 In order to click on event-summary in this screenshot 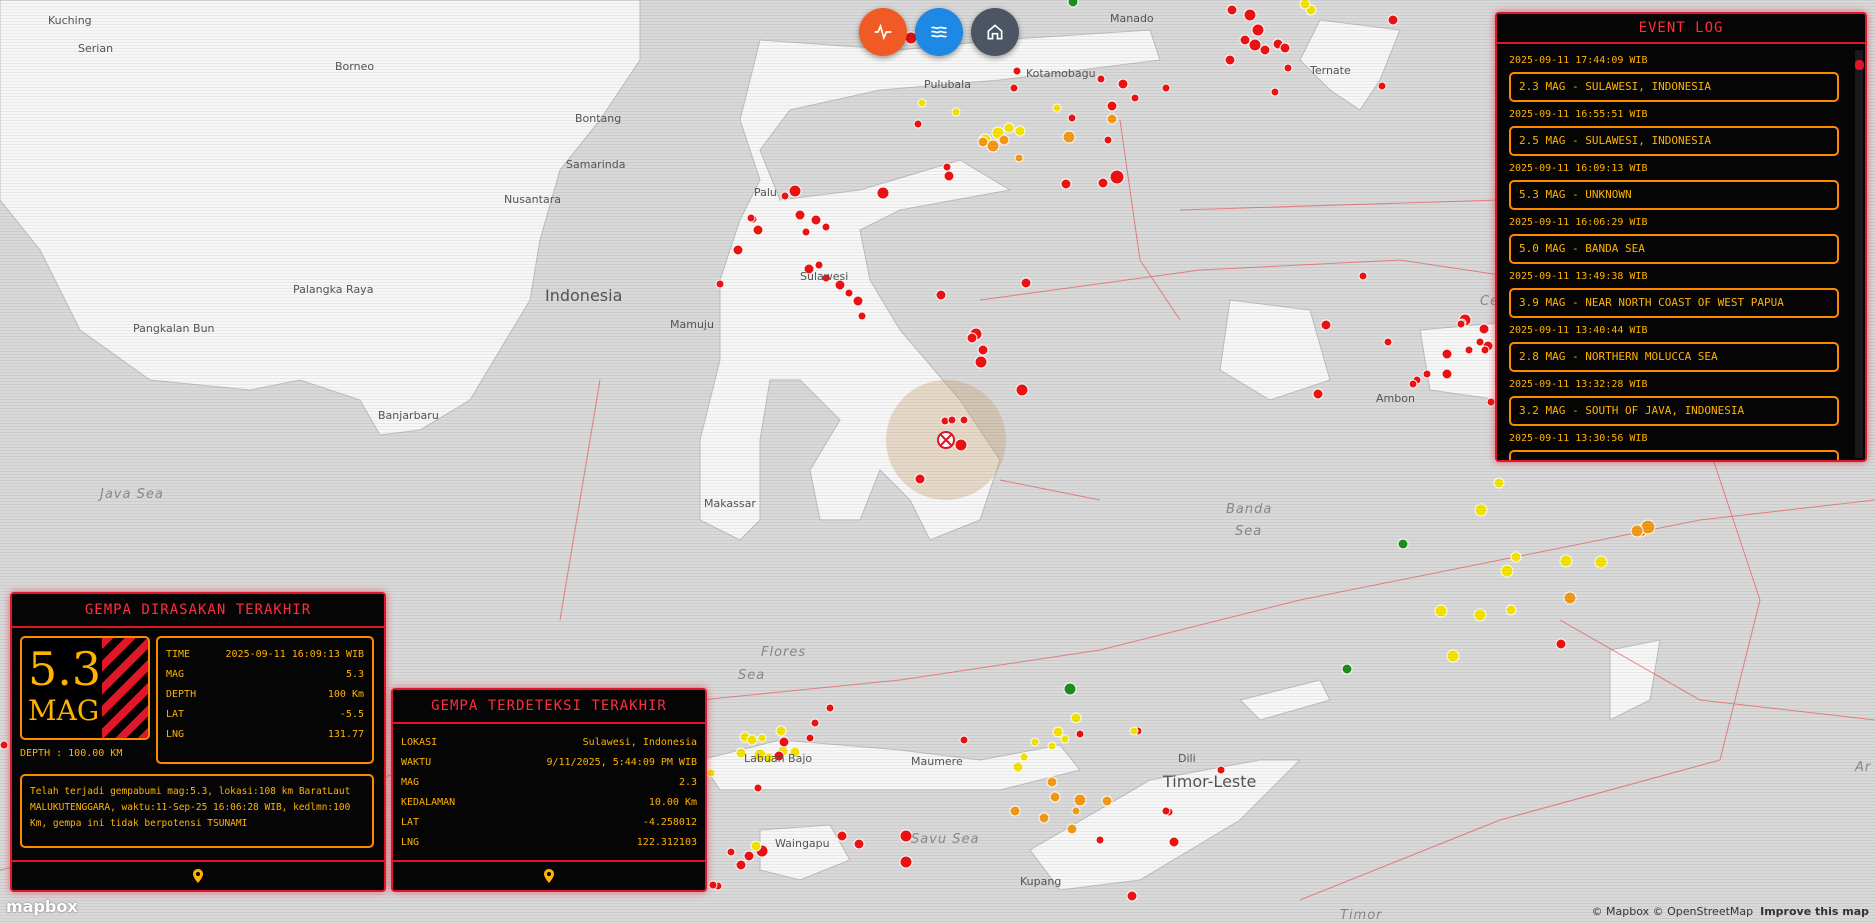, I will do `click(1674, 455)`.